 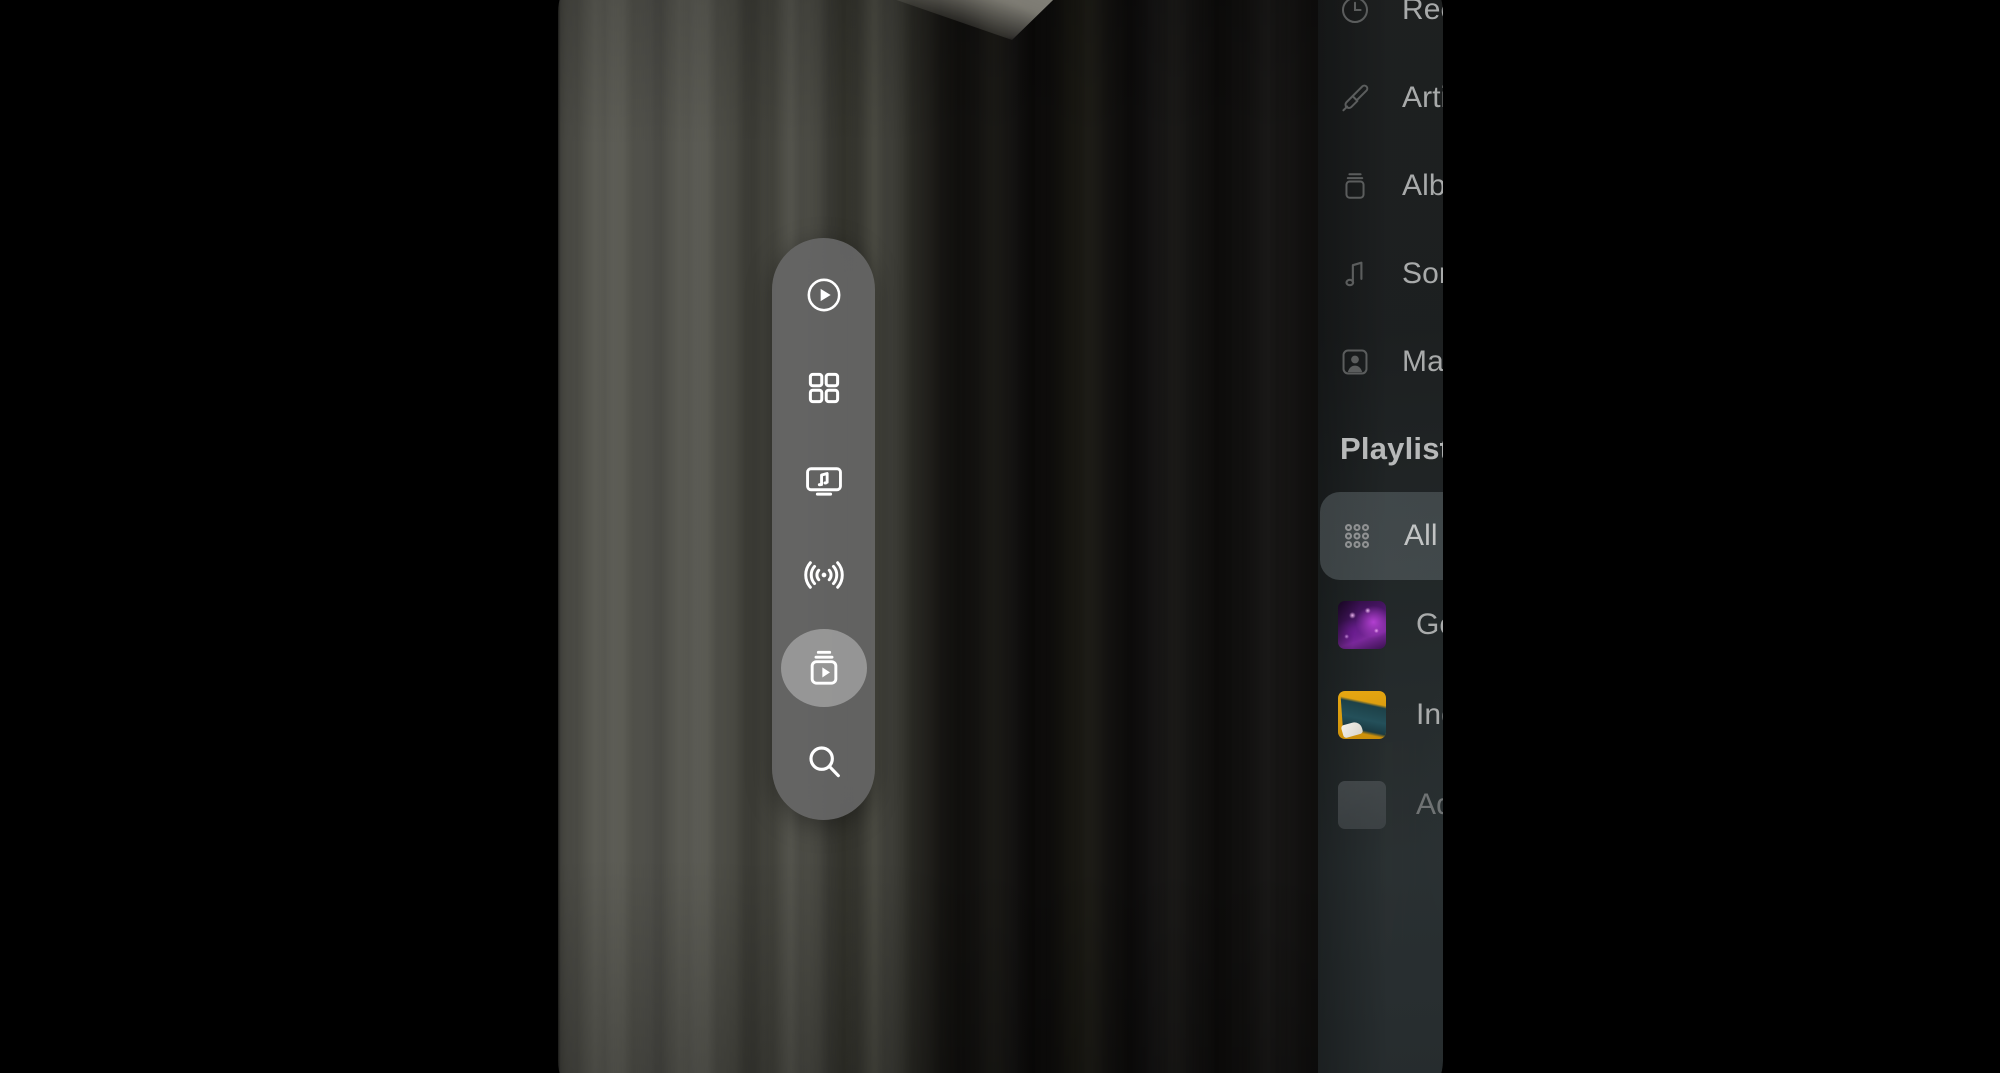 What do you see at coordinates (1423, 535) in the screenshot?
I see `sidebar-item-label: All Playlists` at bounding box center [1423, 535].